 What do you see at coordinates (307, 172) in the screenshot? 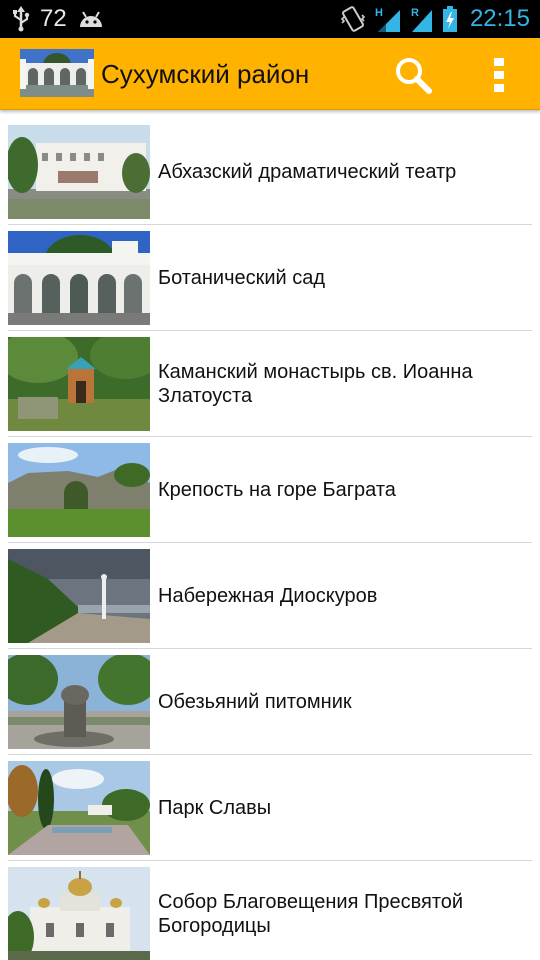
I see `place-name: Абхазский драматический театр` at bounding box center [307, 172].